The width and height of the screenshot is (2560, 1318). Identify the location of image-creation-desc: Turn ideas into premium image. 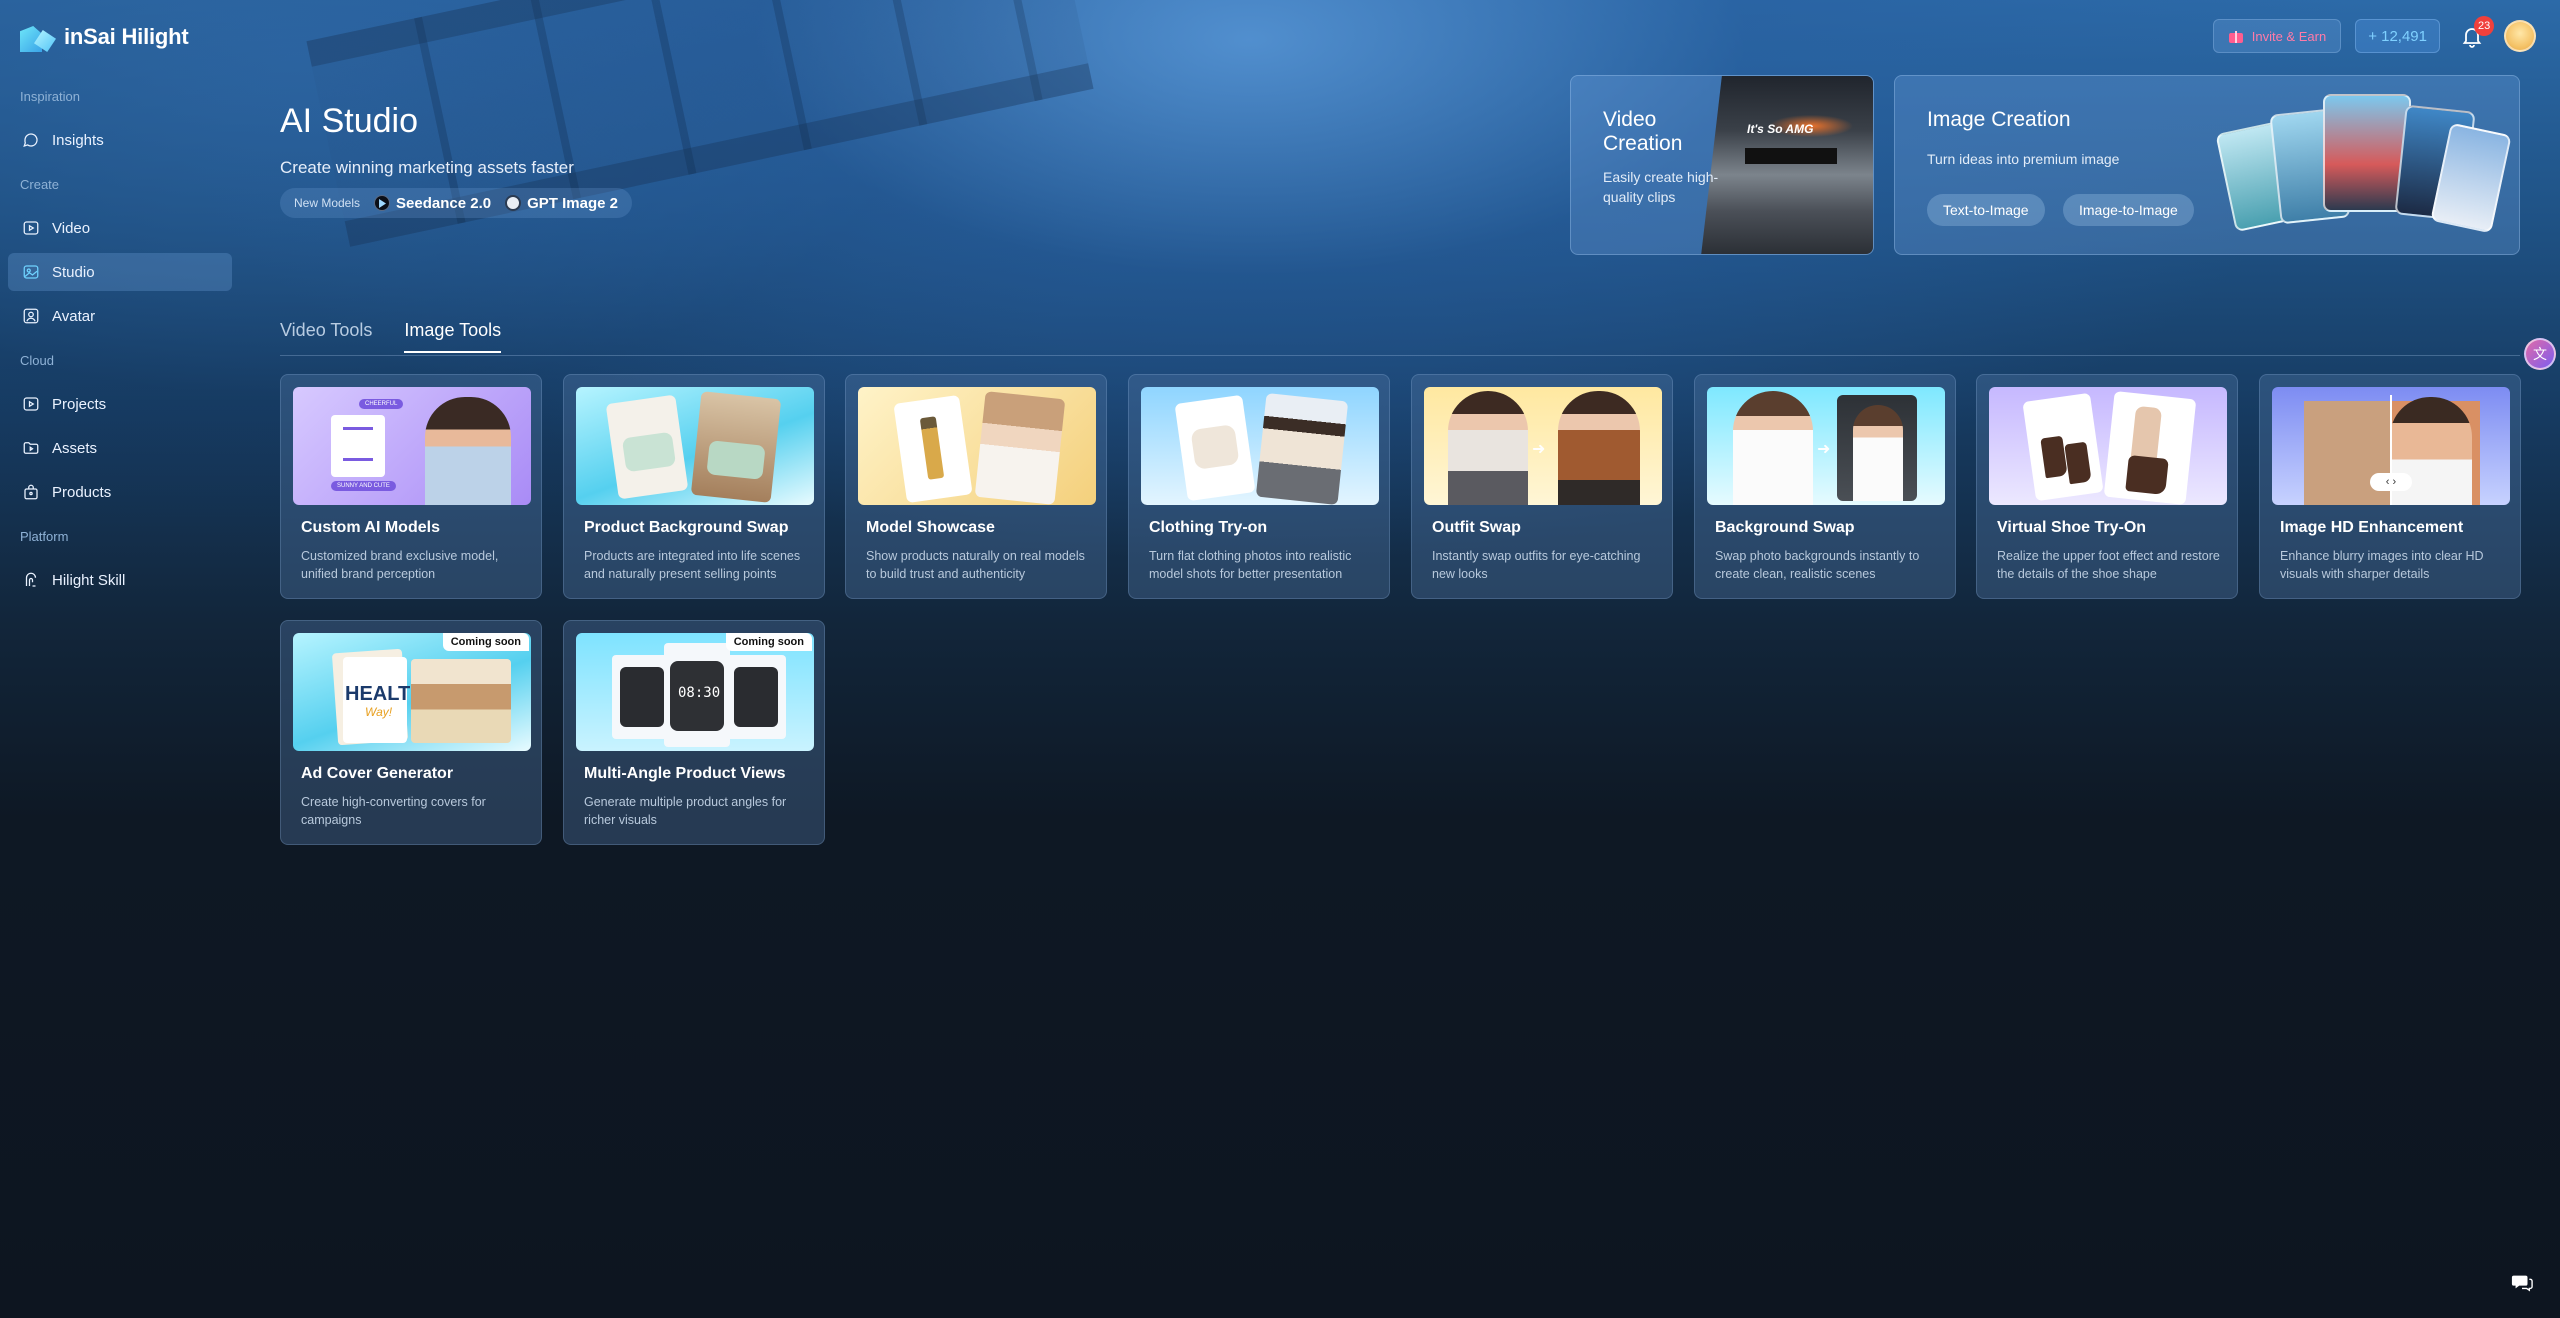
(2023, 159).